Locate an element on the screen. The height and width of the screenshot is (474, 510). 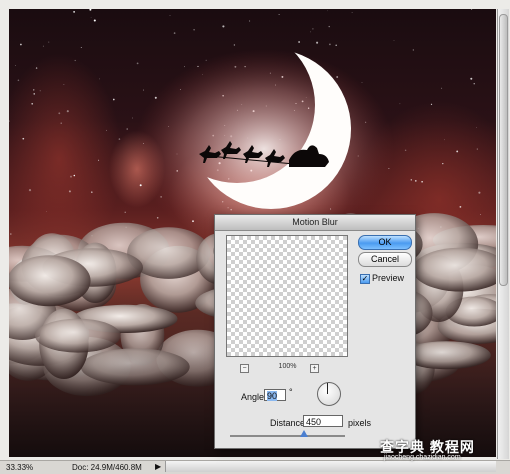
angle-input: 90 is located at coordinates (275, 395).